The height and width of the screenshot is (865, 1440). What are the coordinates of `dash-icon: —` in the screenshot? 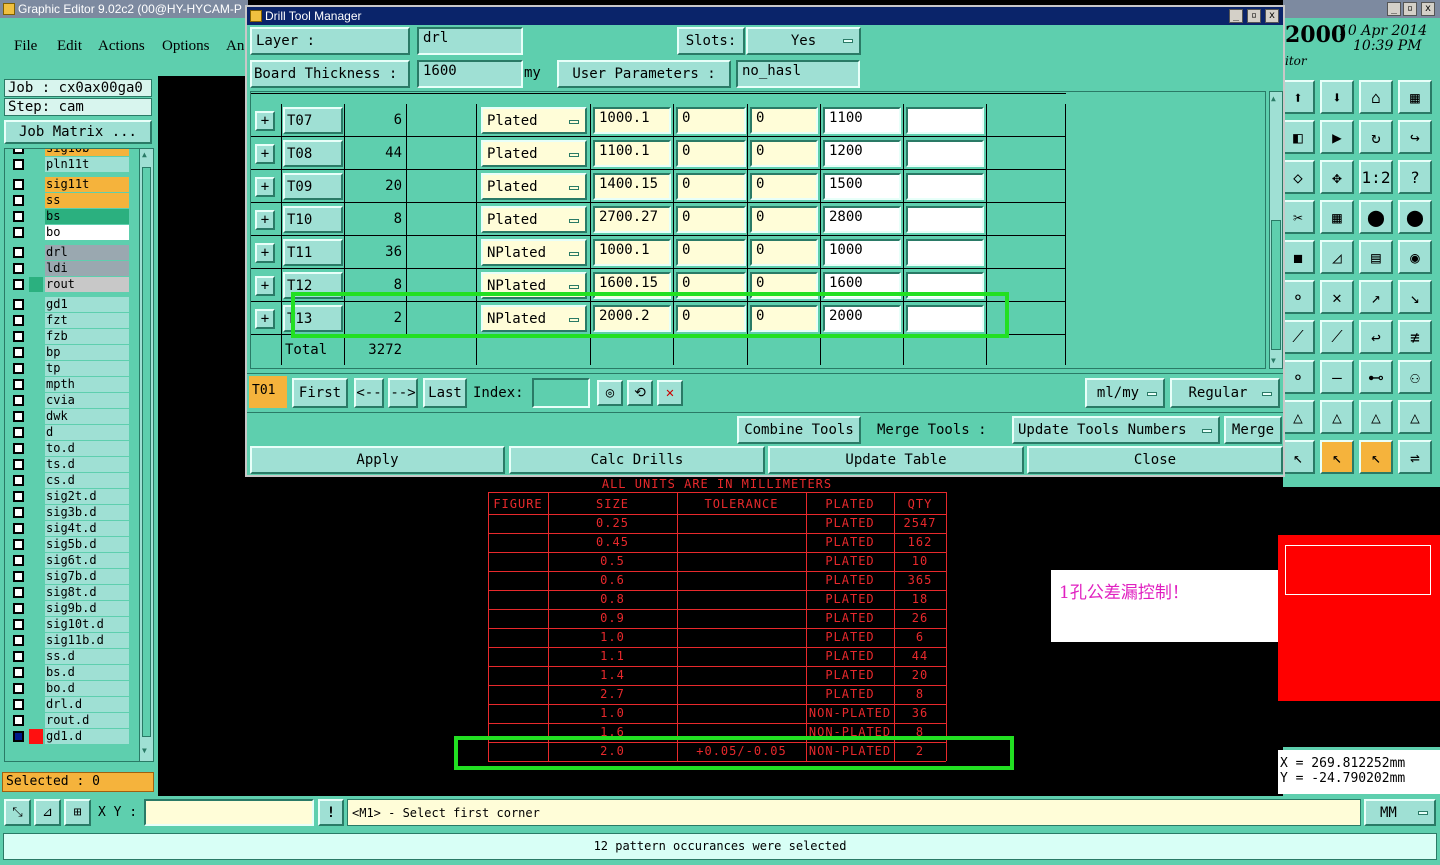 It's located at (1337, 377).